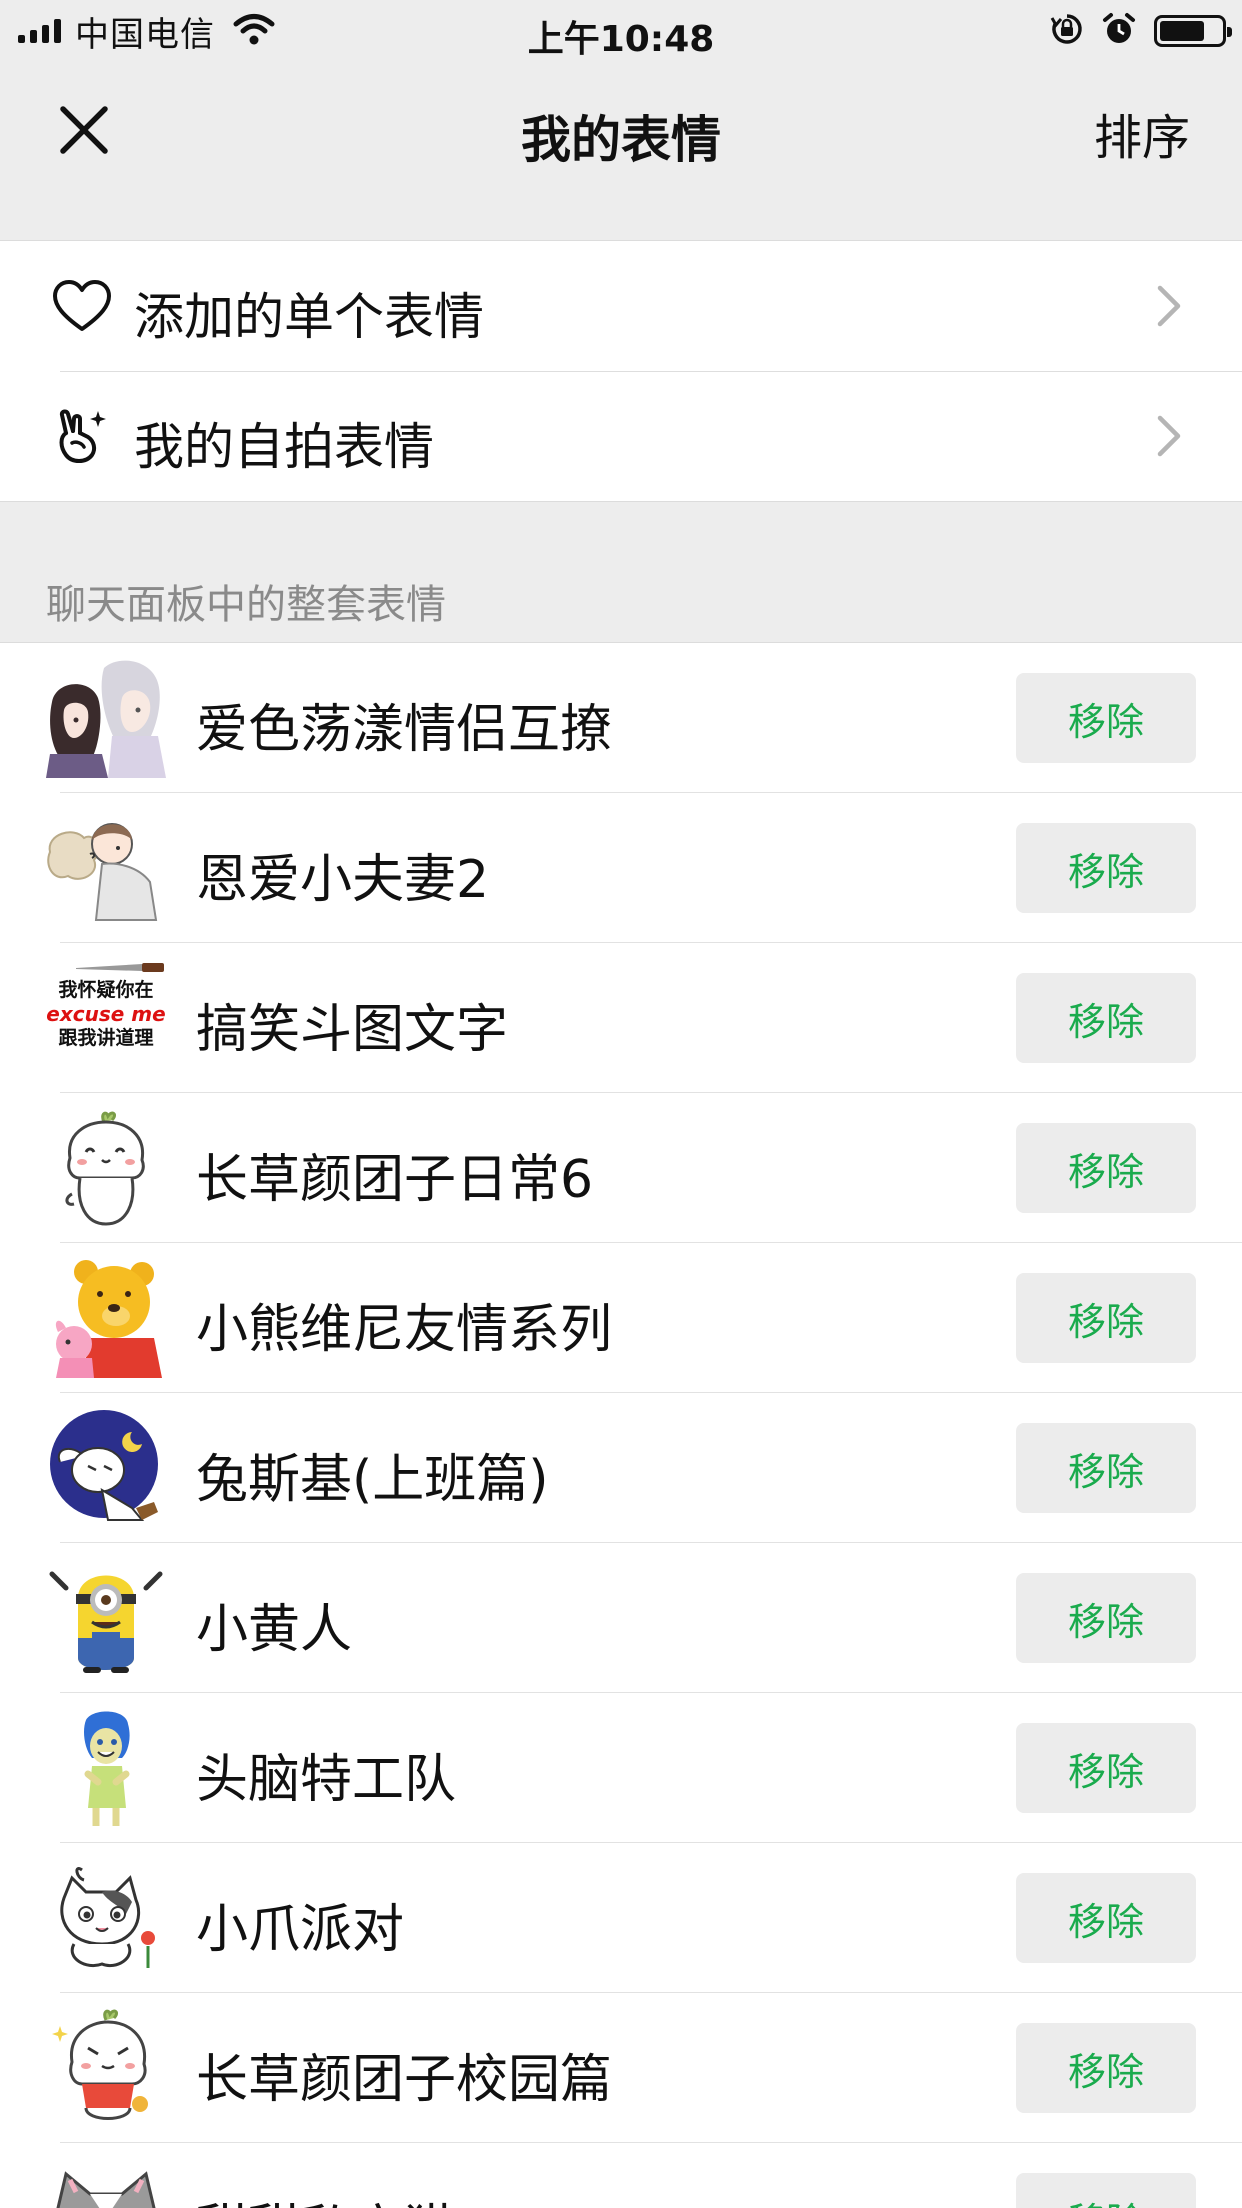  I want to click on status-right, so click(1141, 31).